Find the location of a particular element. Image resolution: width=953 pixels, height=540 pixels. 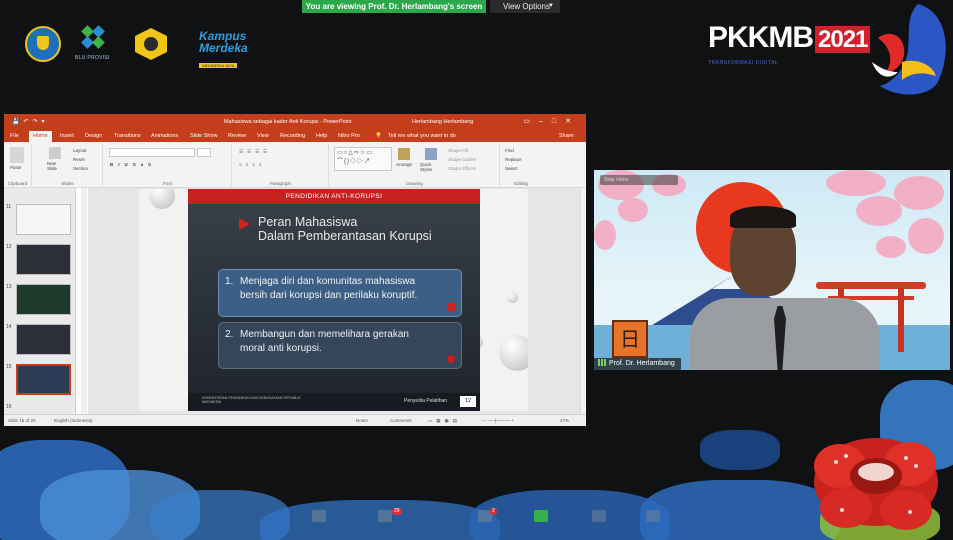

video-top-button: Stop Video is located at coordinates (639, 180).